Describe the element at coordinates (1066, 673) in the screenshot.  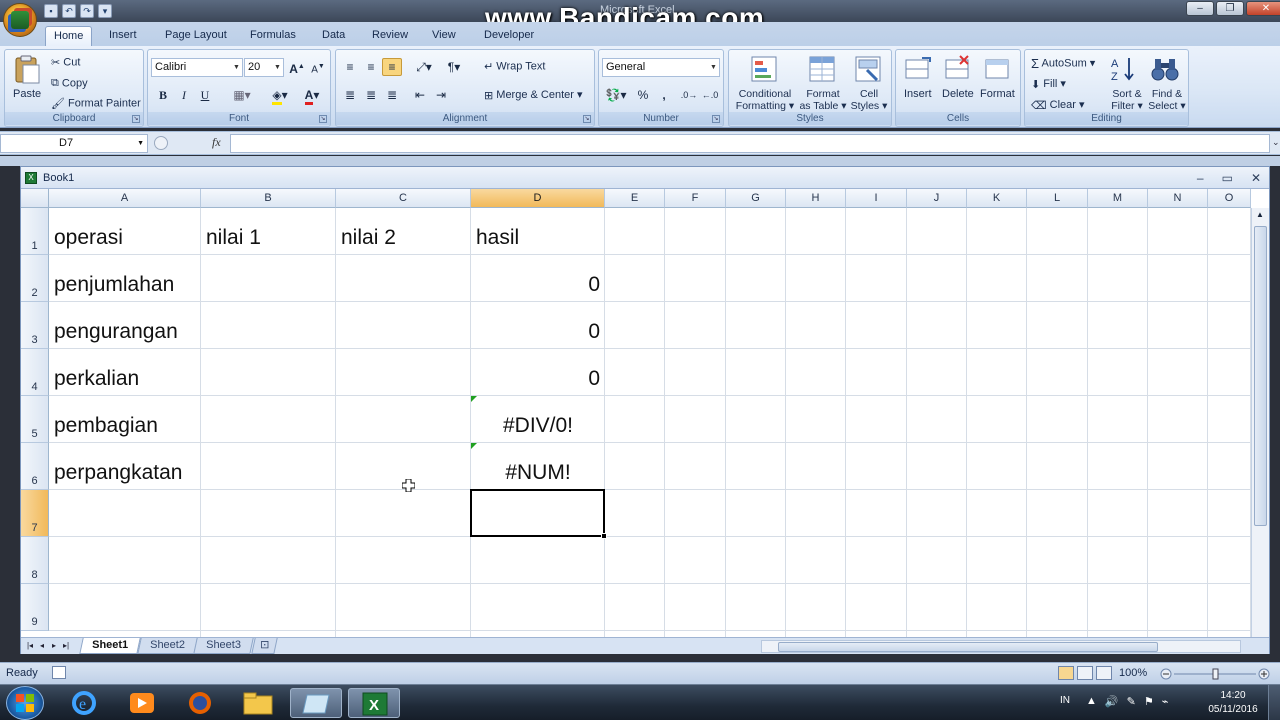
I see `normal-view-icon` at that location.